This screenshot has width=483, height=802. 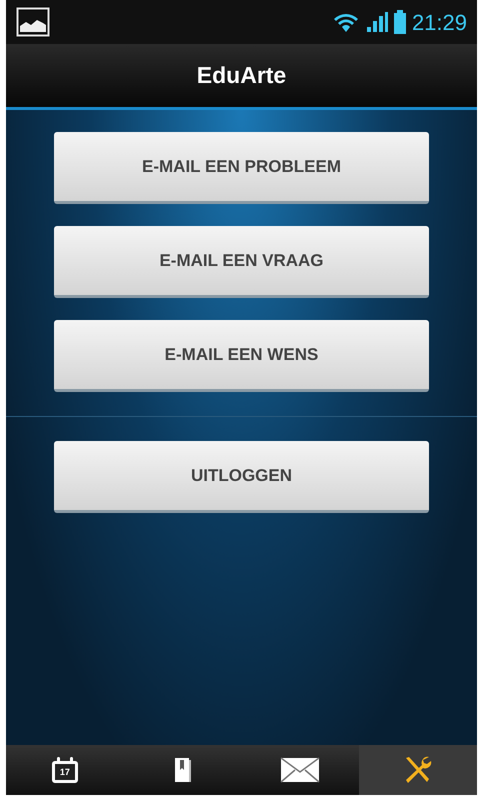 What do you see at coordinates (241, 262) in the screenshot?
I see `menu-button: E-MAIL EEN VRAAG` at bounding box center [241, 262].